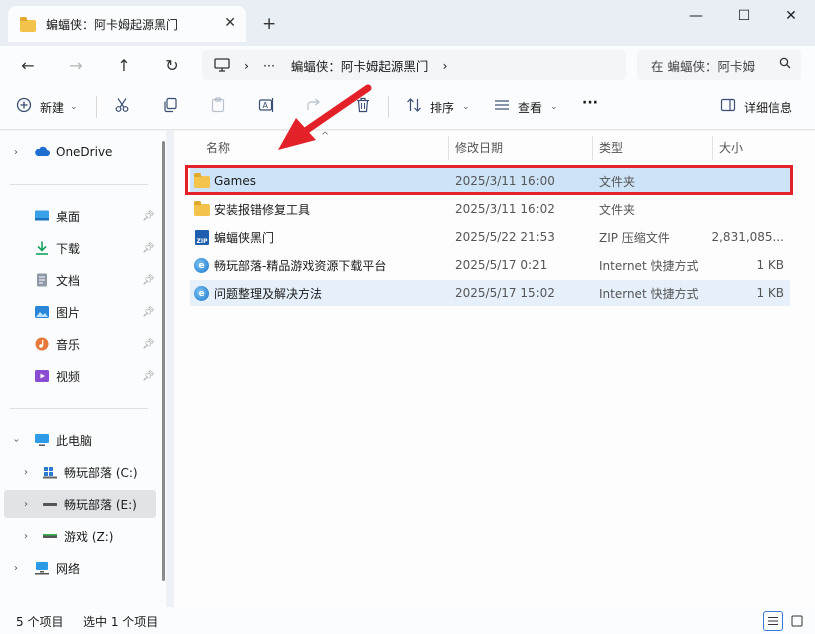 The height and width of the screenshot is (634, 815). I want to click on details-view-button, so click(773, 621).